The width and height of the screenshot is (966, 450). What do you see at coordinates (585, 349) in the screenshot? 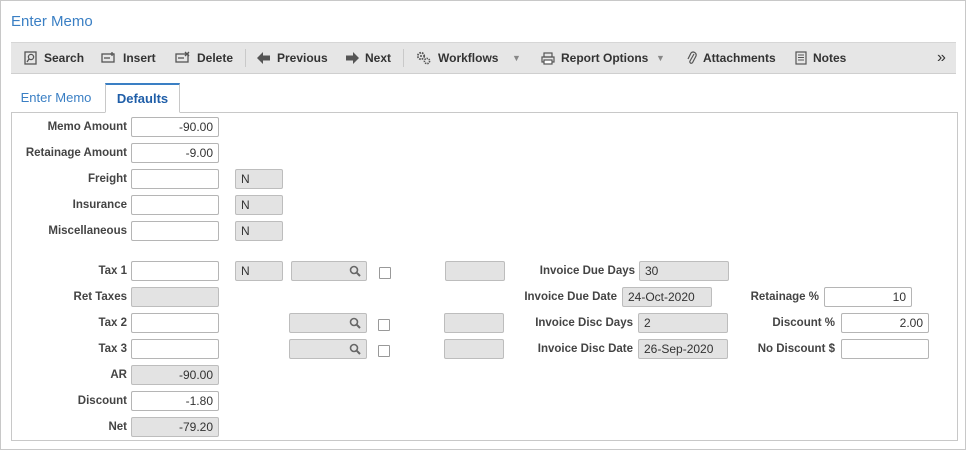
I see `invoice-disc-date-label: Invoice Disc Date` at bounding box center [585, 349].